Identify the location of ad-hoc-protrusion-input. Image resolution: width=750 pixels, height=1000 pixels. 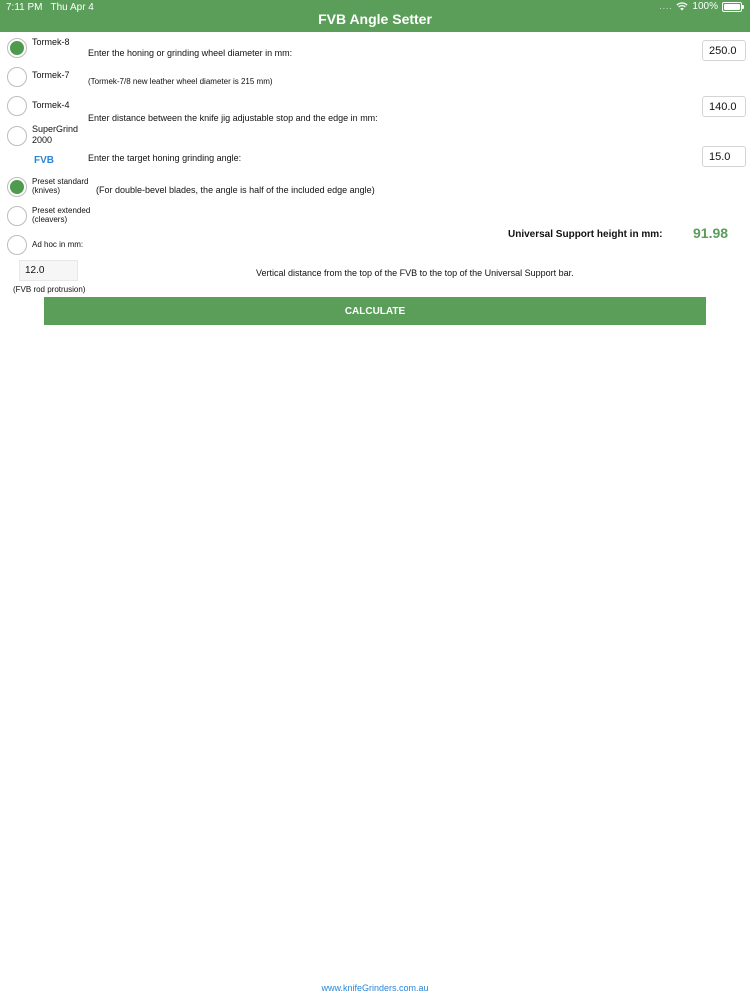
(48, 270).